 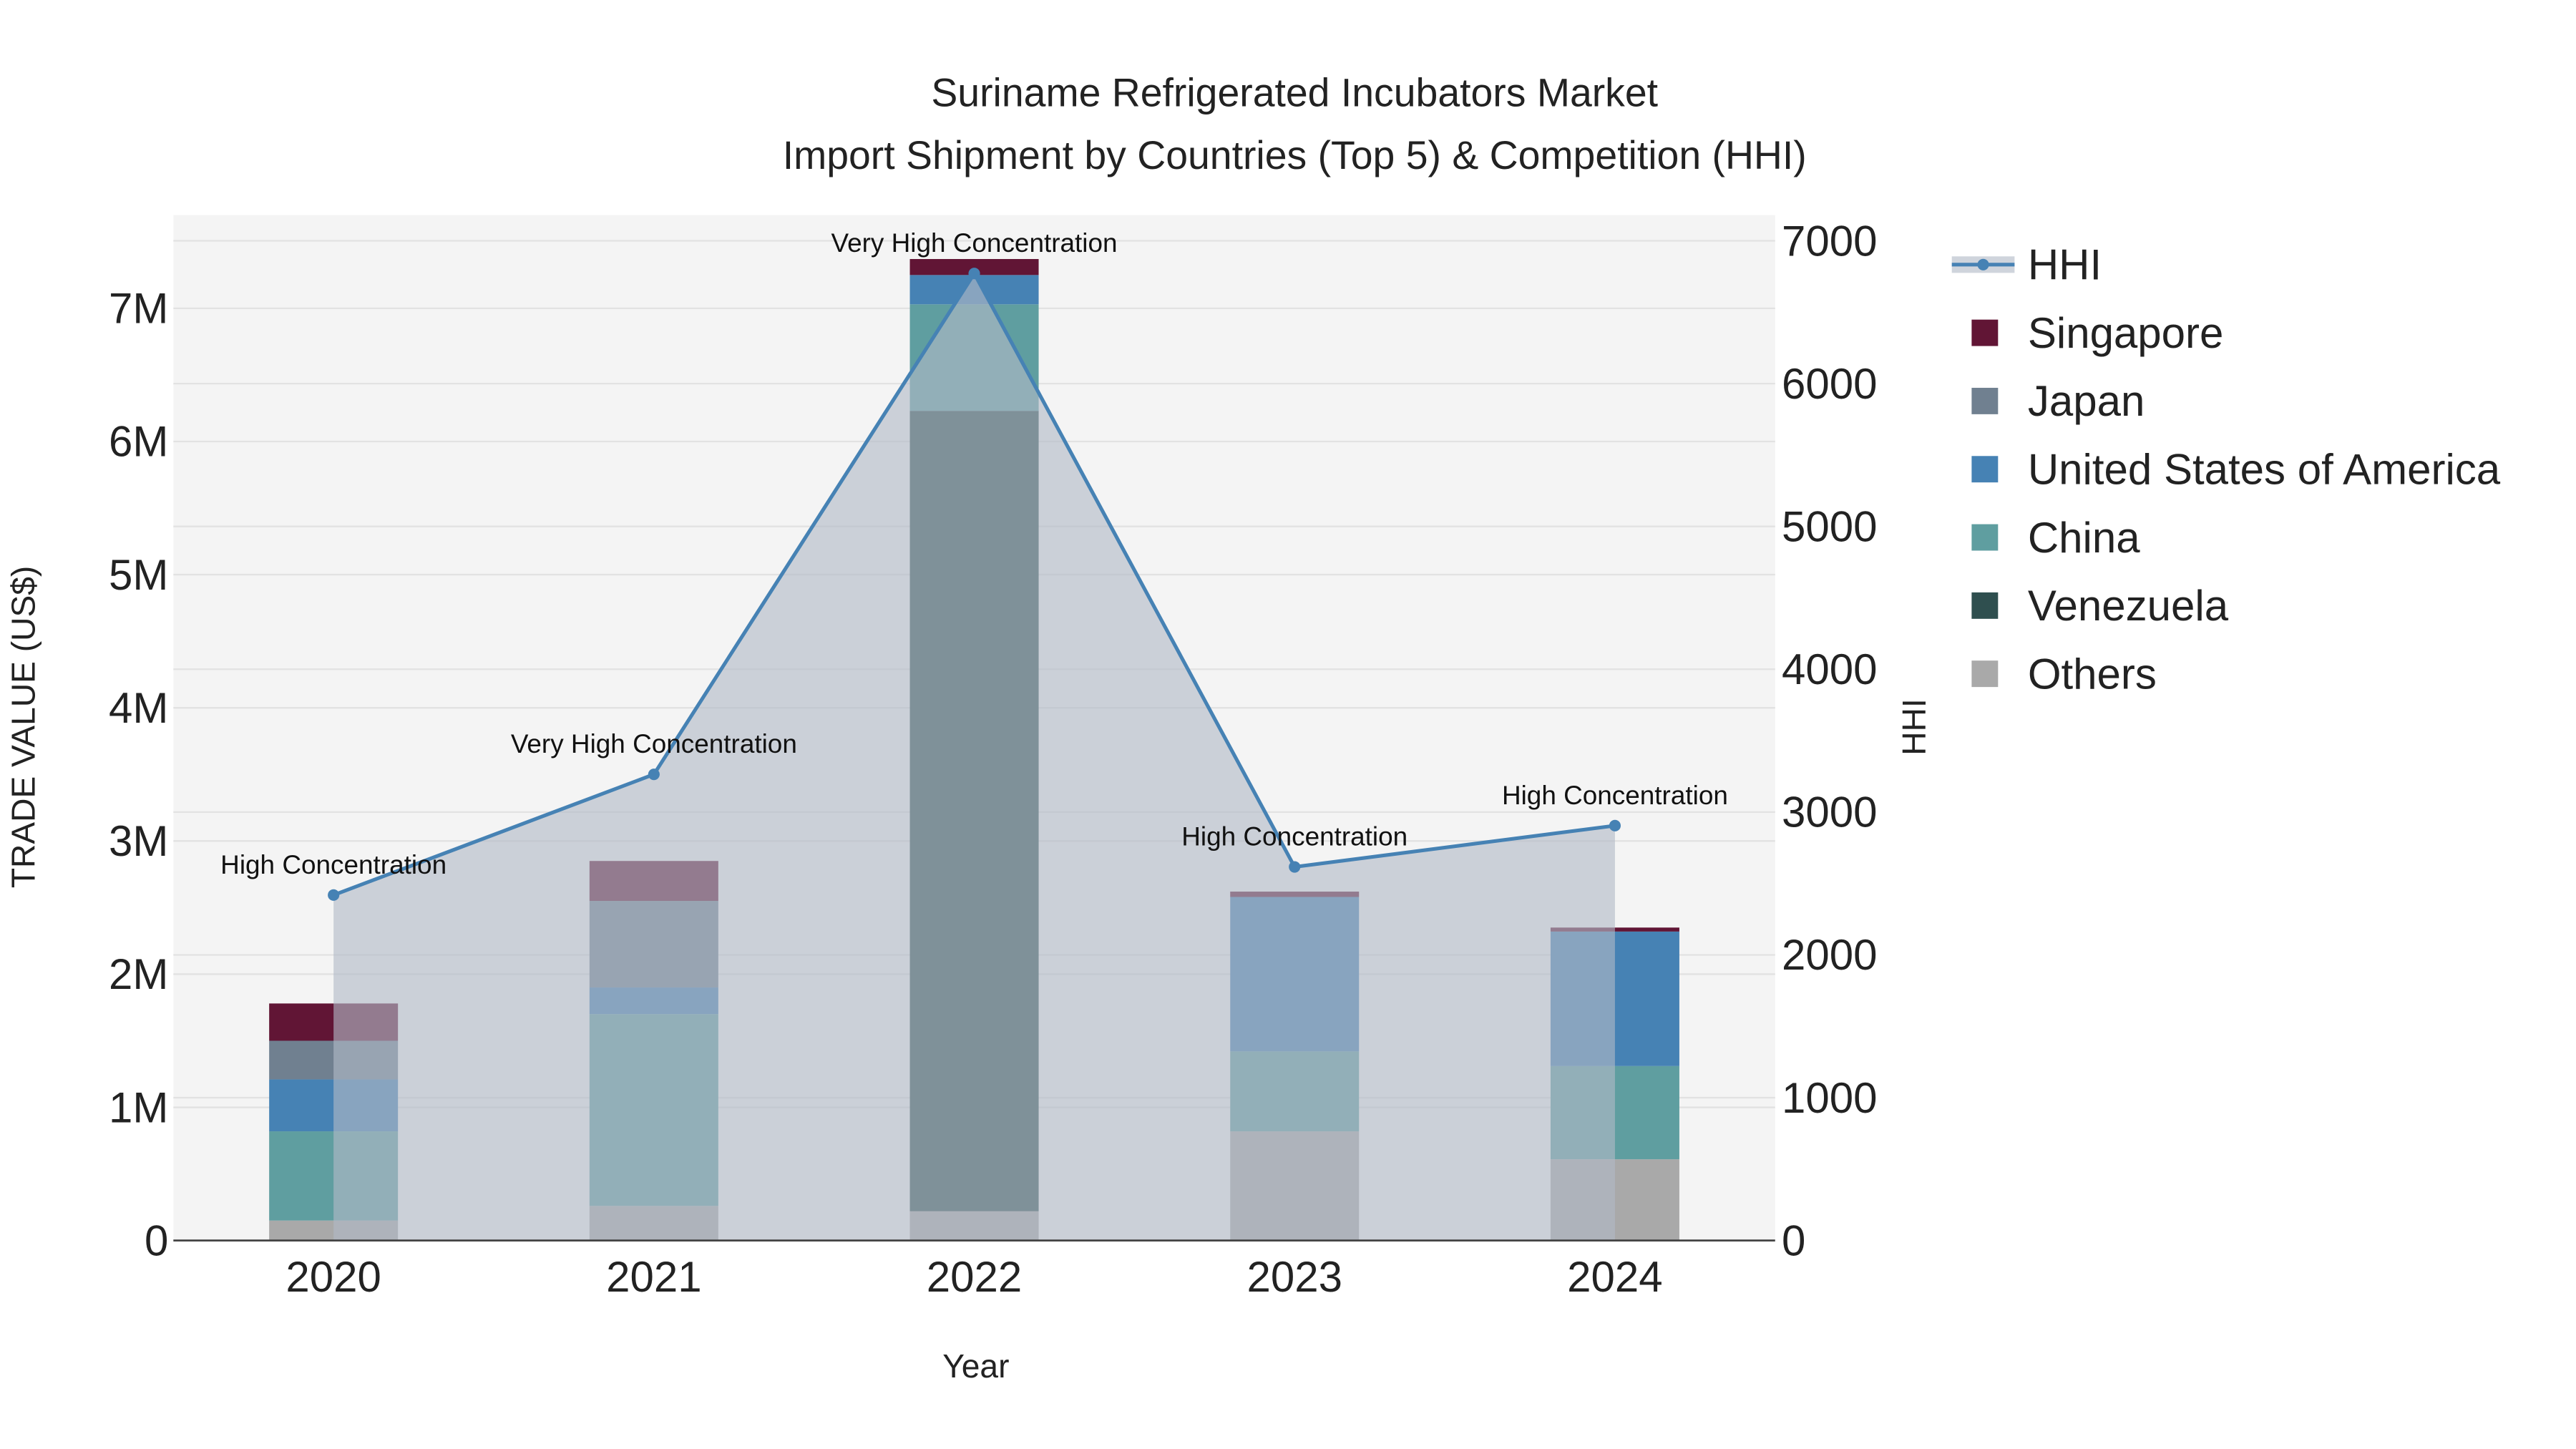 I want to click on x-tick-label: 2020, so click(x=333, y=1277).